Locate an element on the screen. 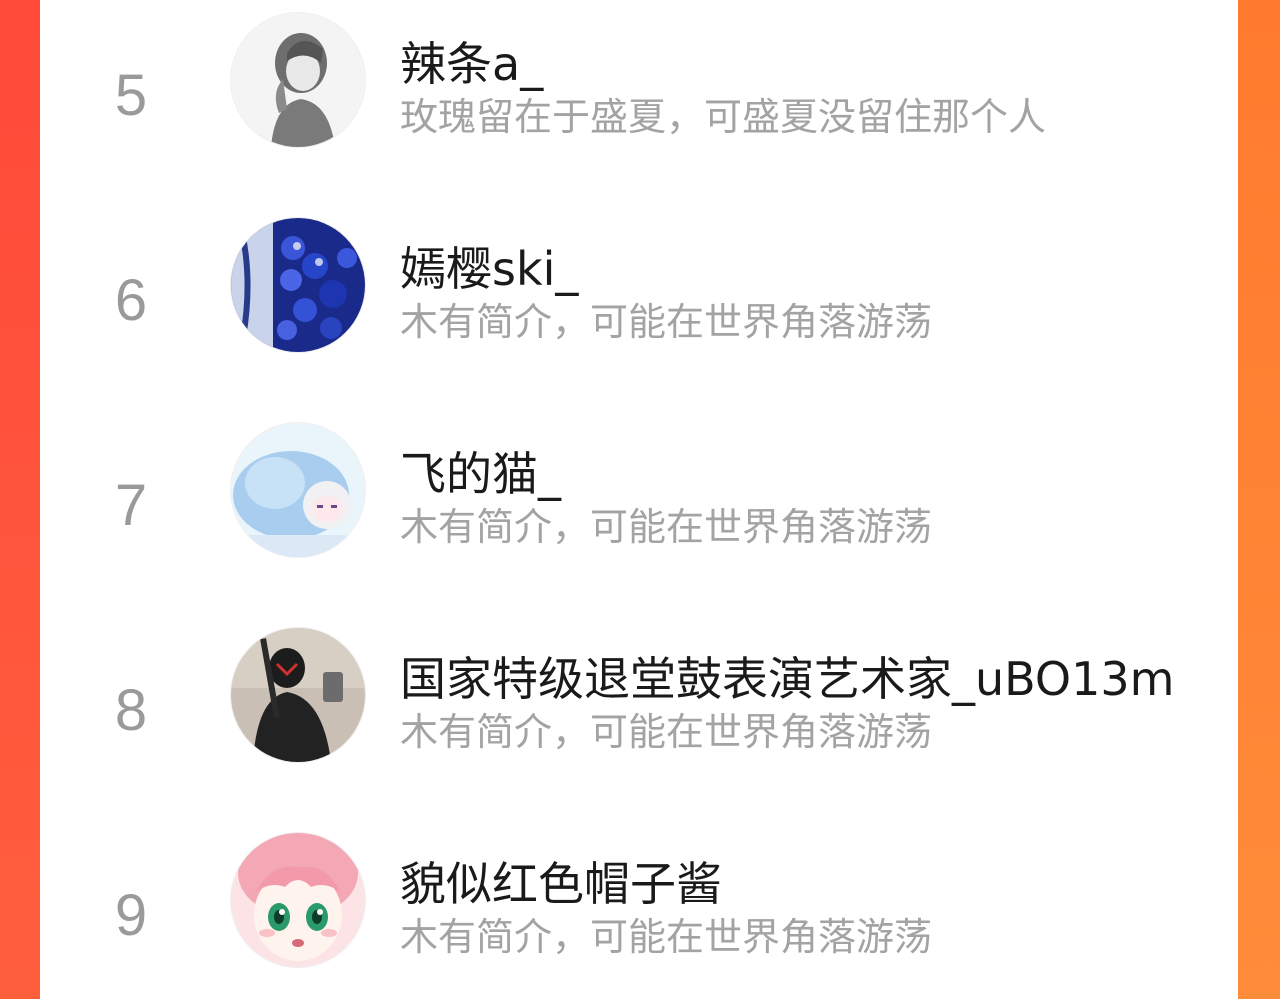 This screenshot has height=999, width=1280. rank-number: 9 is located at coordinates (131, 915).